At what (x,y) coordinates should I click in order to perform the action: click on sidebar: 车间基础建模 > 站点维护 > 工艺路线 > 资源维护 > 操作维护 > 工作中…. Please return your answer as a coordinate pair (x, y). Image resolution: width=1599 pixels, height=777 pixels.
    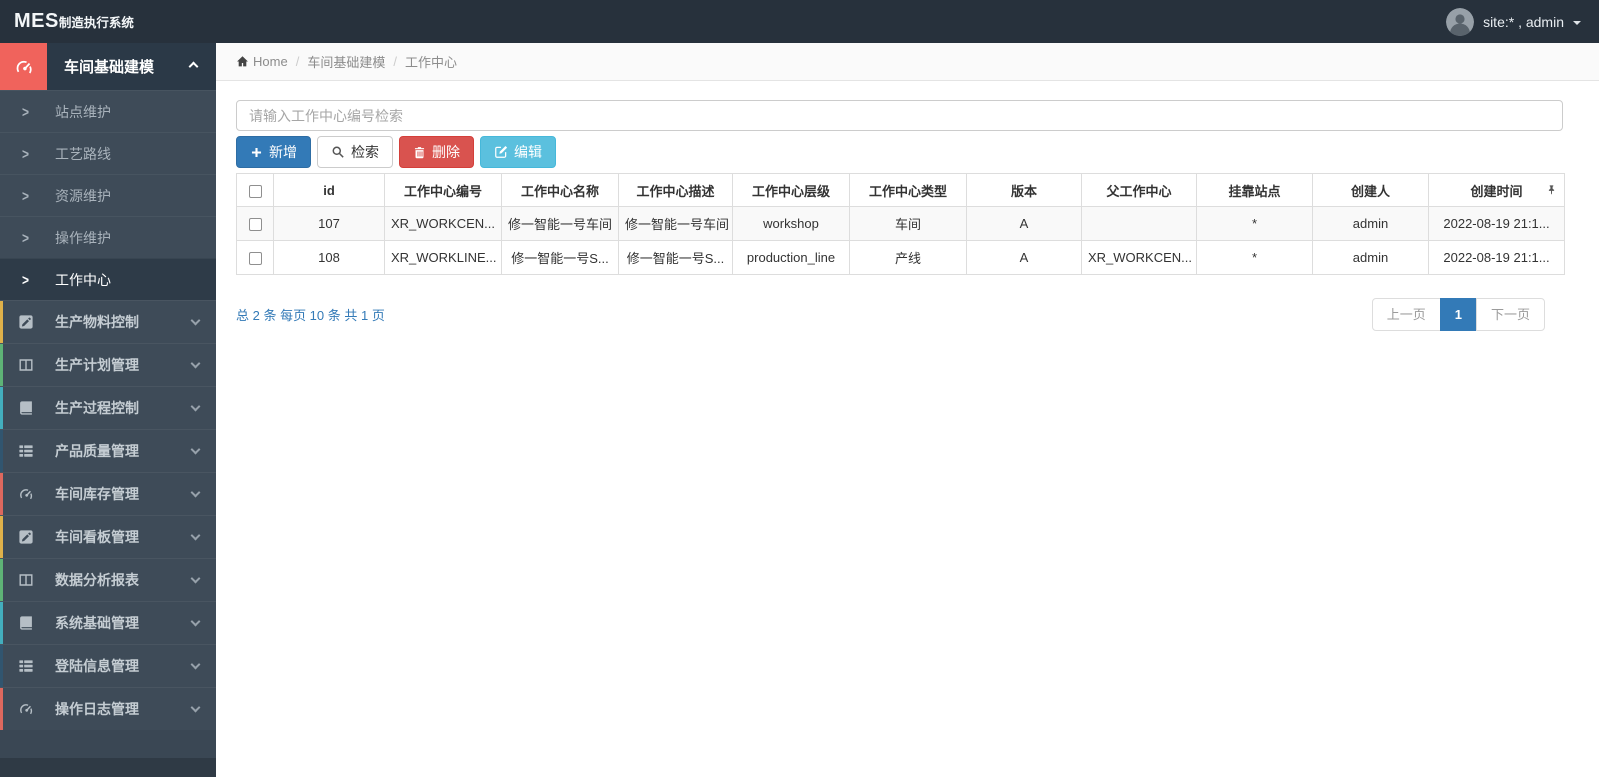
    Looking at the image, I should click on (108, 410).